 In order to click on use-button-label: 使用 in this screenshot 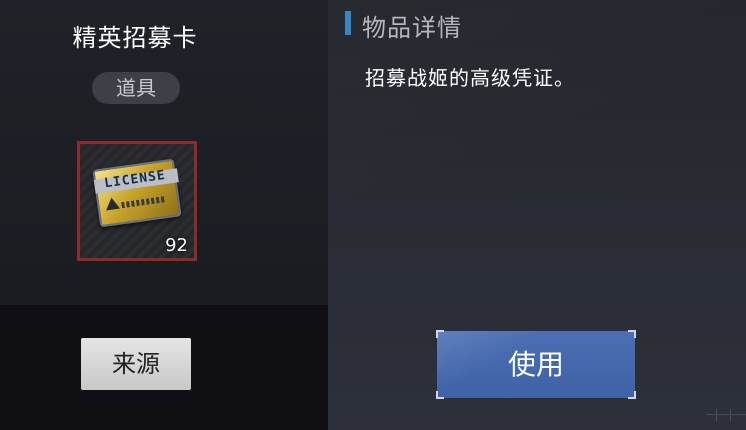, I will do `click(535, 364)`.